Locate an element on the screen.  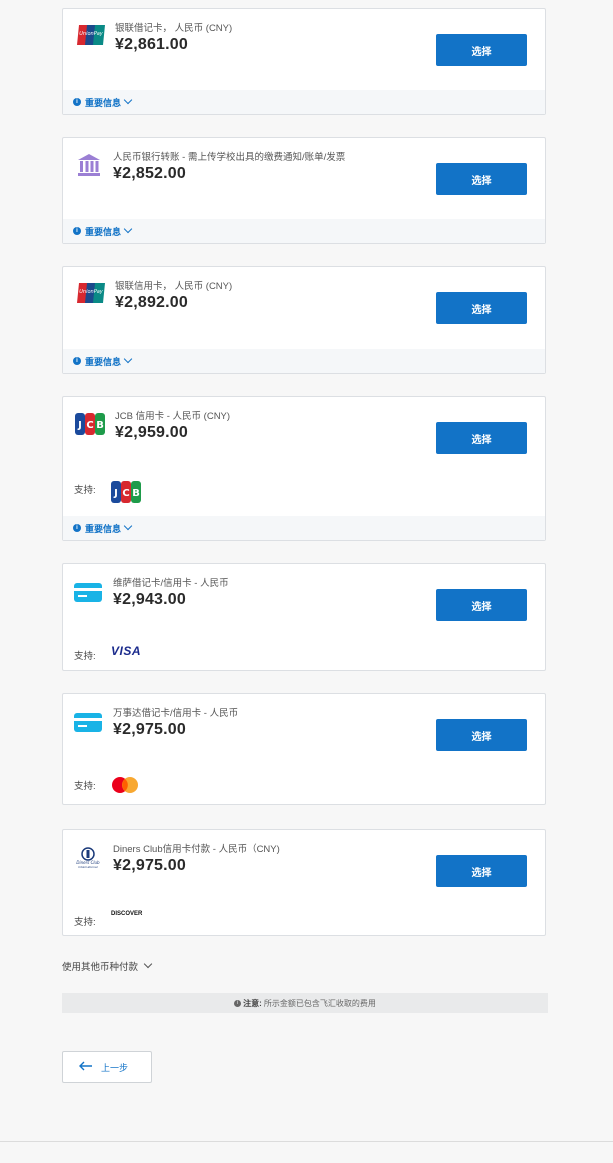
back-label: 上一步 is located at coordinates (115, 1067).